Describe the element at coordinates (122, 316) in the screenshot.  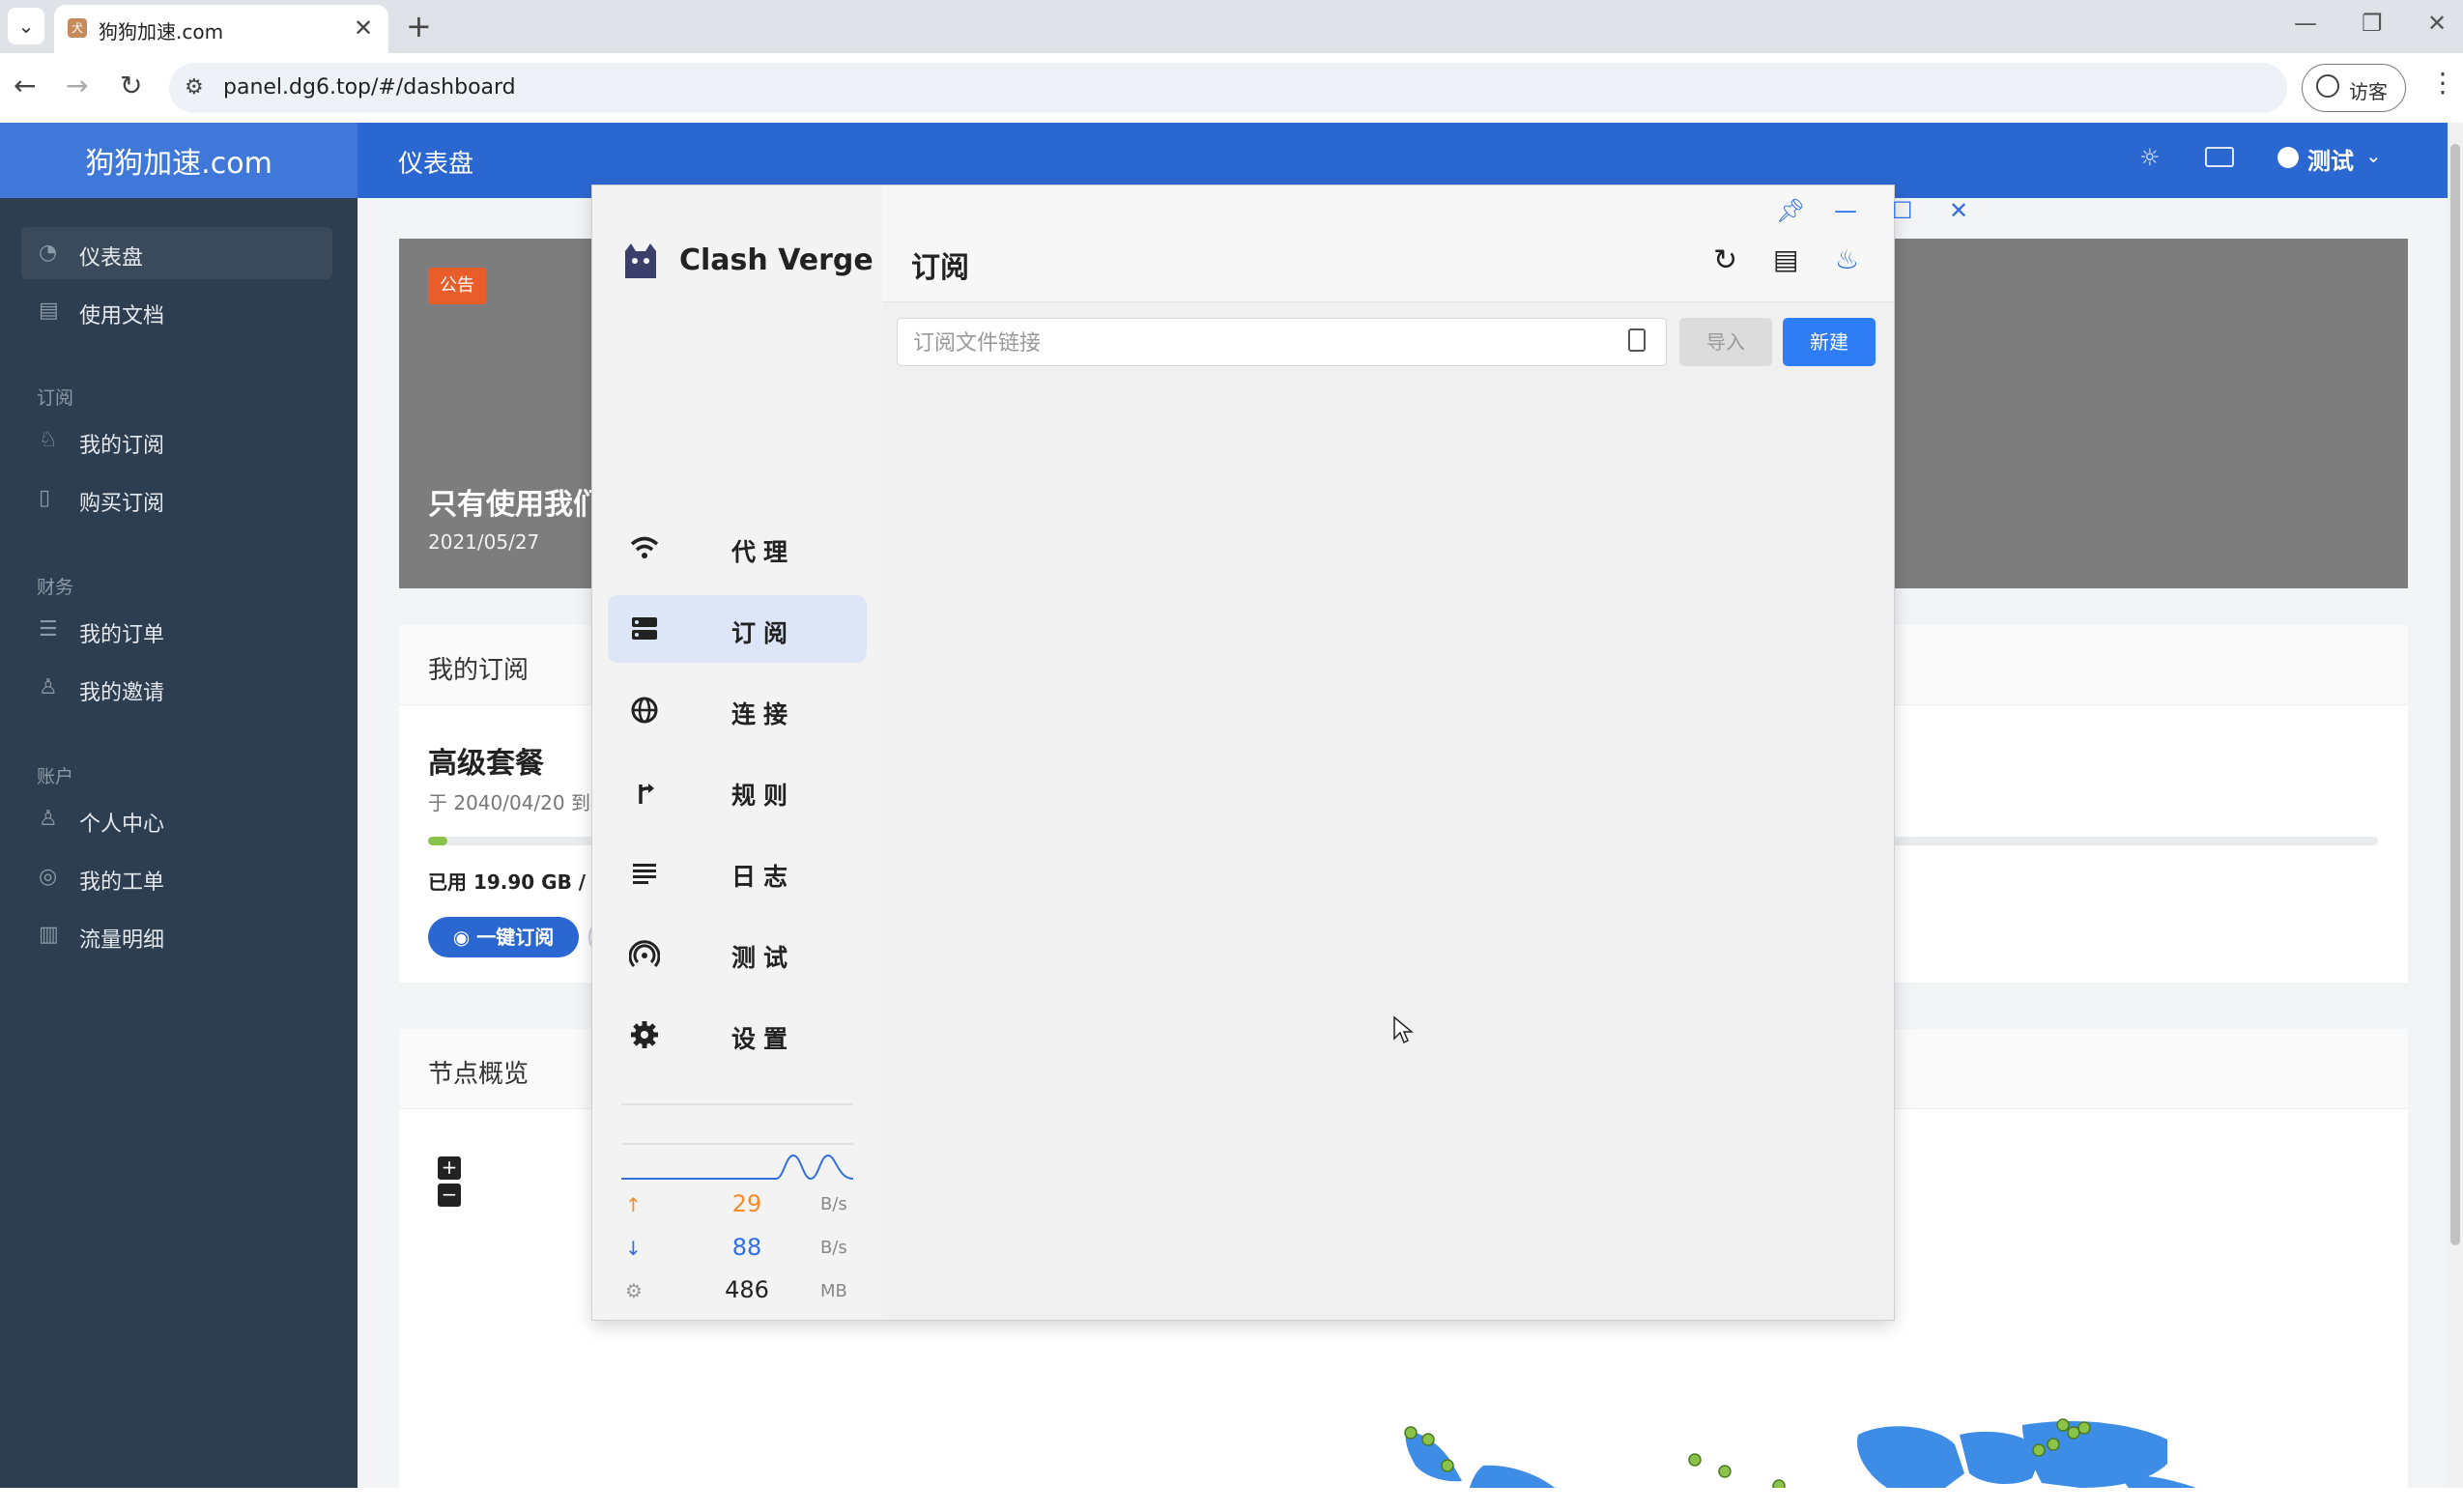
I see `sidebar-item-label: 使用文档` at that location.